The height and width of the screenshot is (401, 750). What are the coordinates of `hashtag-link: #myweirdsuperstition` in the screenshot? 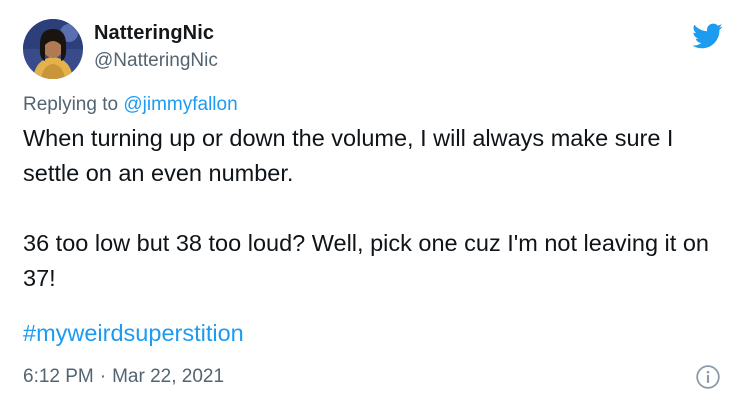 It's located at (133, 333).